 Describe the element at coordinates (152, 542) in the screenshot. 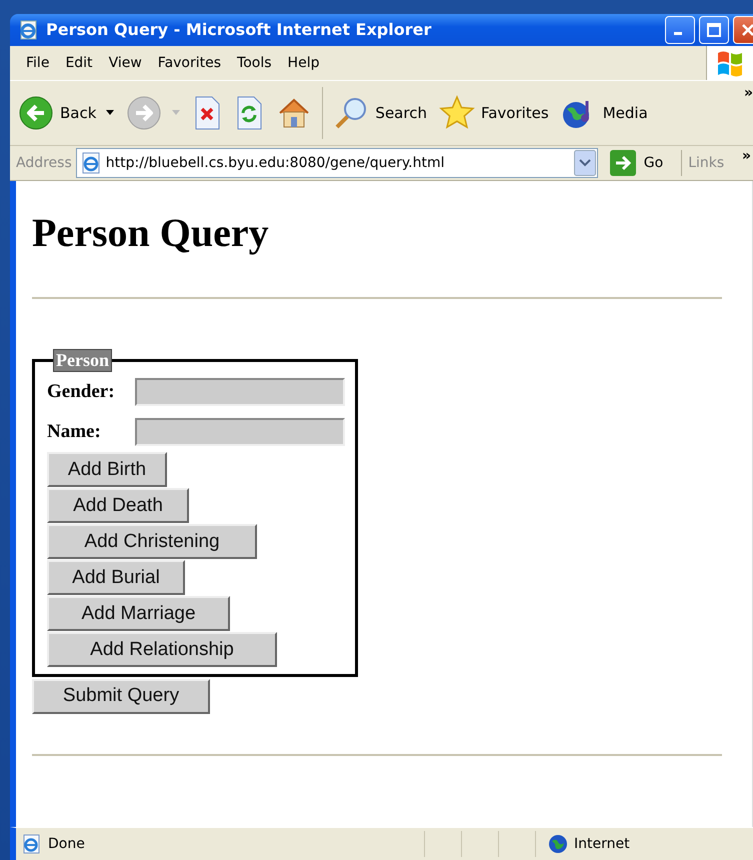

I see `add-button: Add Christening` at that location.